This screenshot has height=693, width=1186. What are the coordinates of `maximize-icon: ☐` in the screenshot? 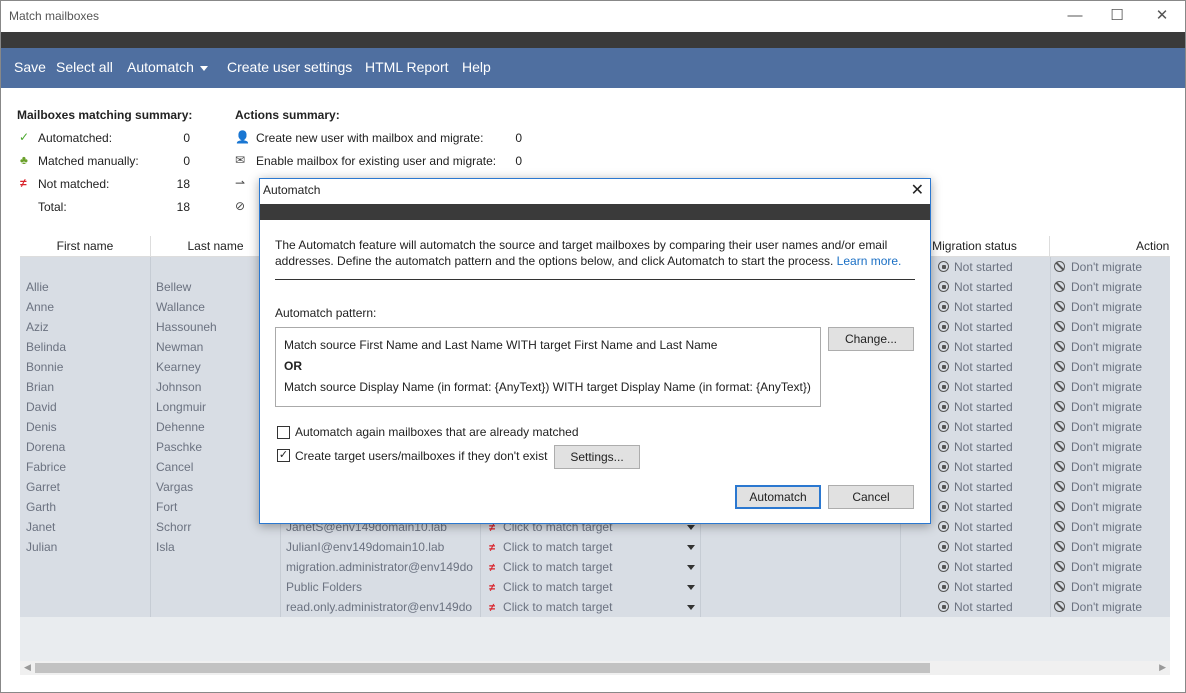 It's located at (1117, 16).